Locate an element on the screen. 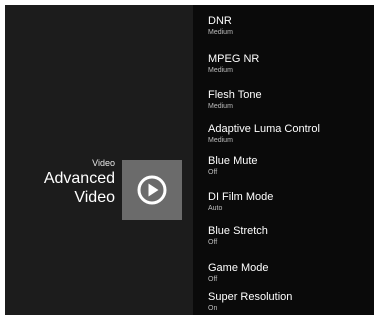 Image resolution: width=379 pixels, height=320 pixels. play-circle-icon is located at coordinates (152, 190).